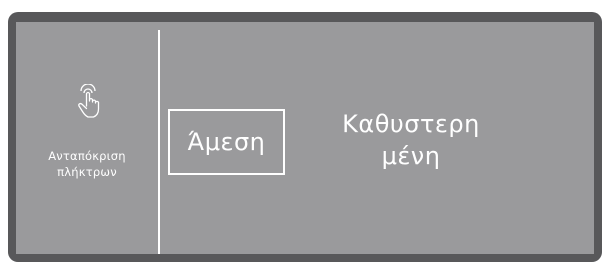 This screenshot has width=610, height=264. Describe the element at coordinates (411, 140) in the screenshot. I see `option-delayed-button: Καθυστερη μένη` at that location.